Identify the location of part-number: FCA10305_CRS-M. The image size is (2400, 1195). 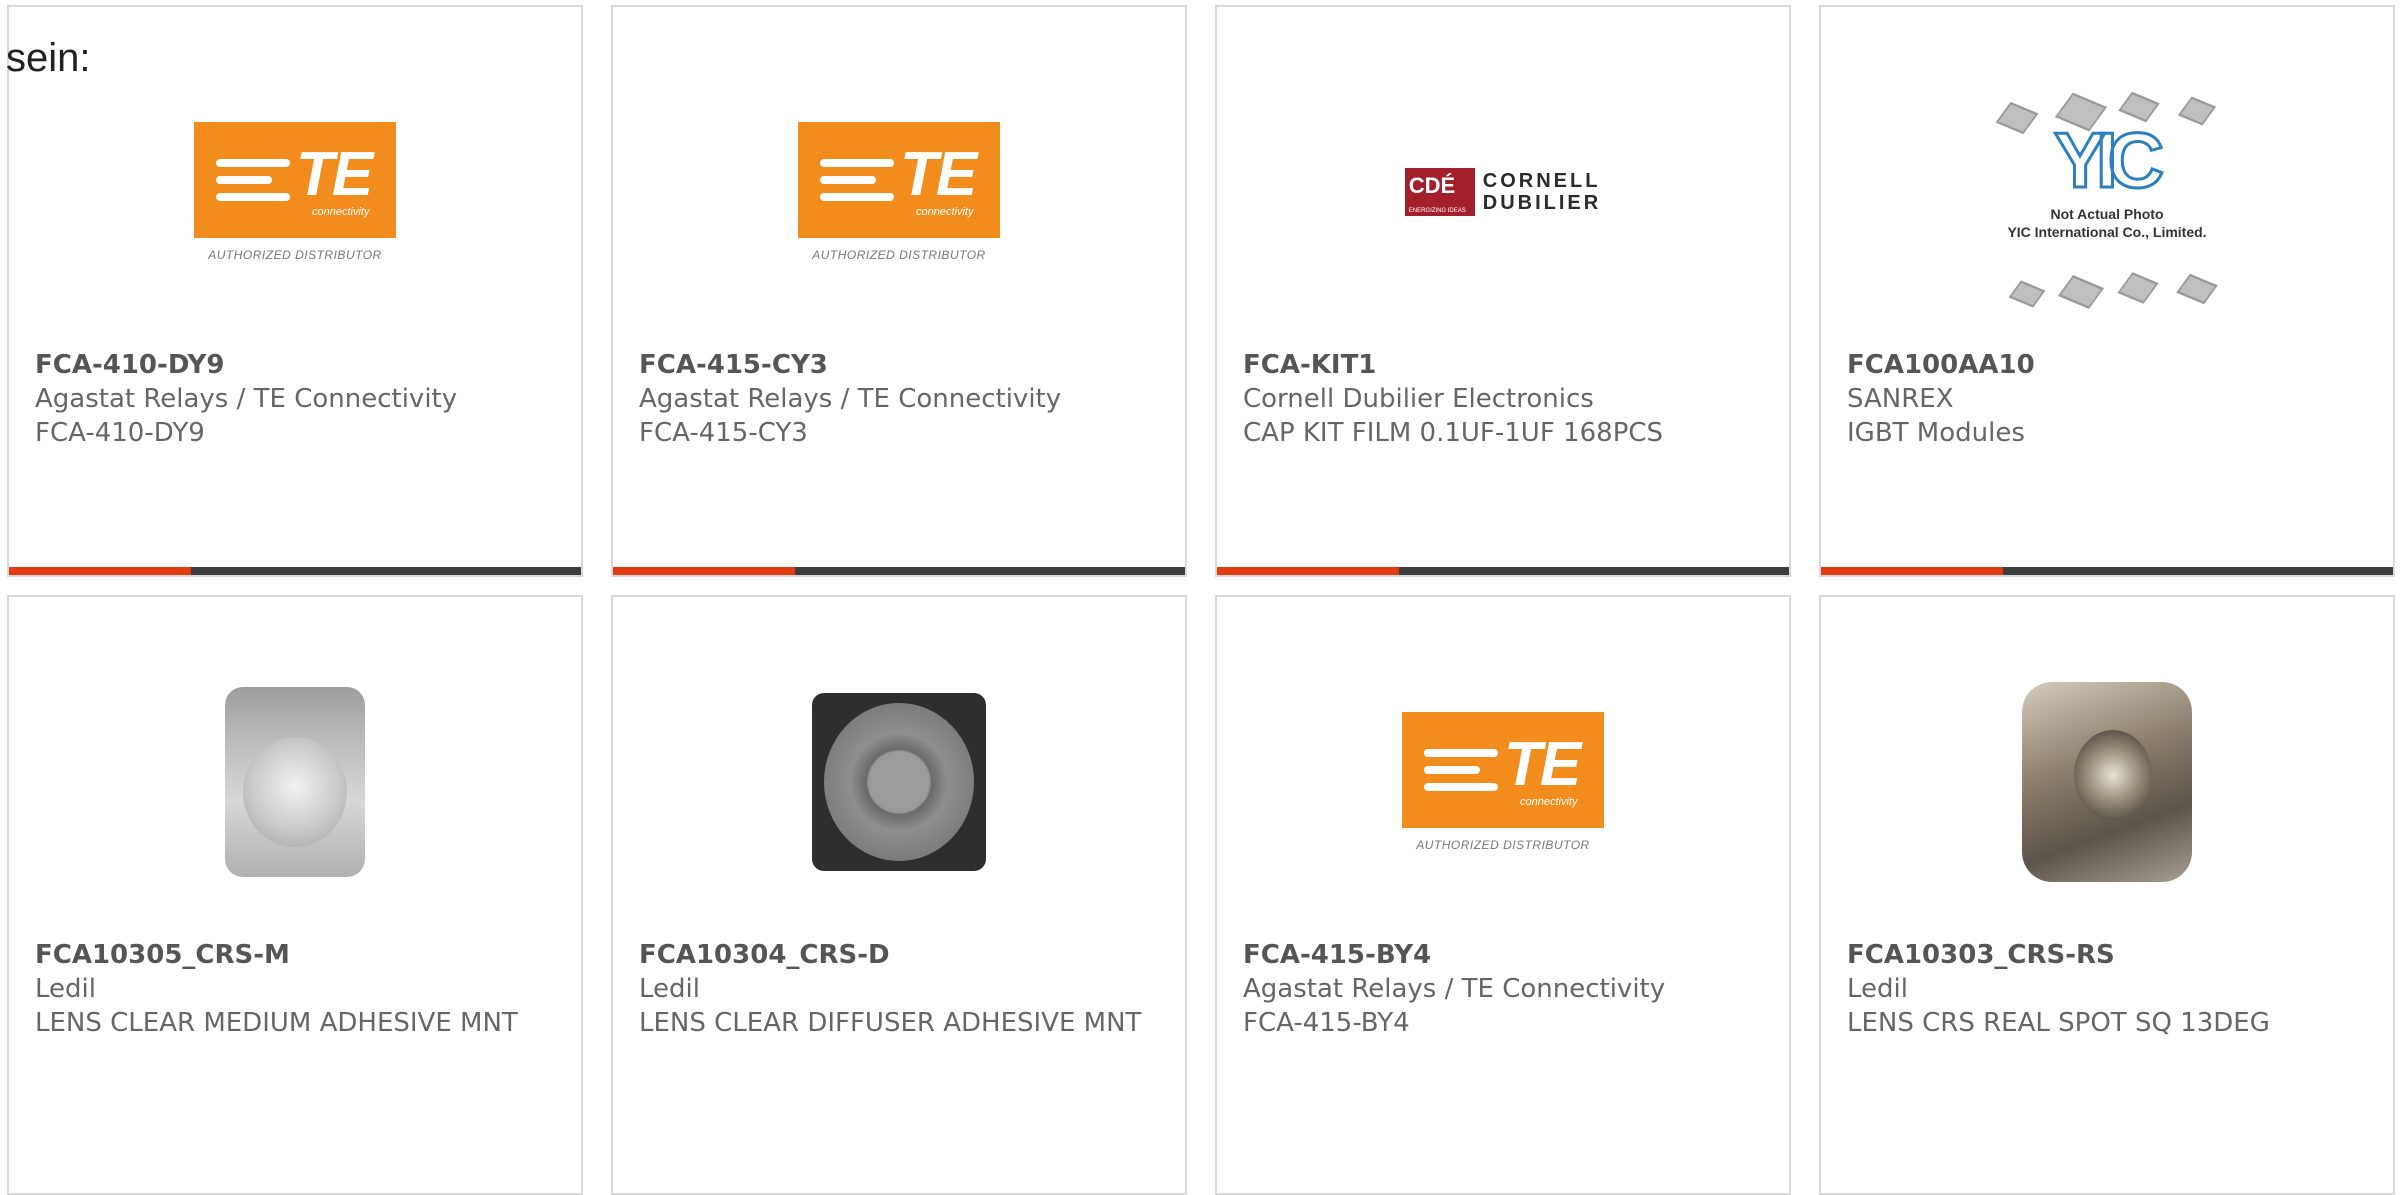
(298, 955).